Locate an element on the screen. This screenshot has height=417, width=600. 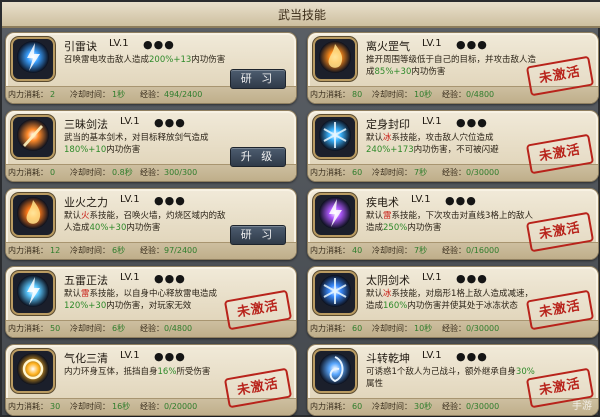
skill-description: 内力环身互体，抵挡自身16%所受伤害 is located at coordinates (149, 372).